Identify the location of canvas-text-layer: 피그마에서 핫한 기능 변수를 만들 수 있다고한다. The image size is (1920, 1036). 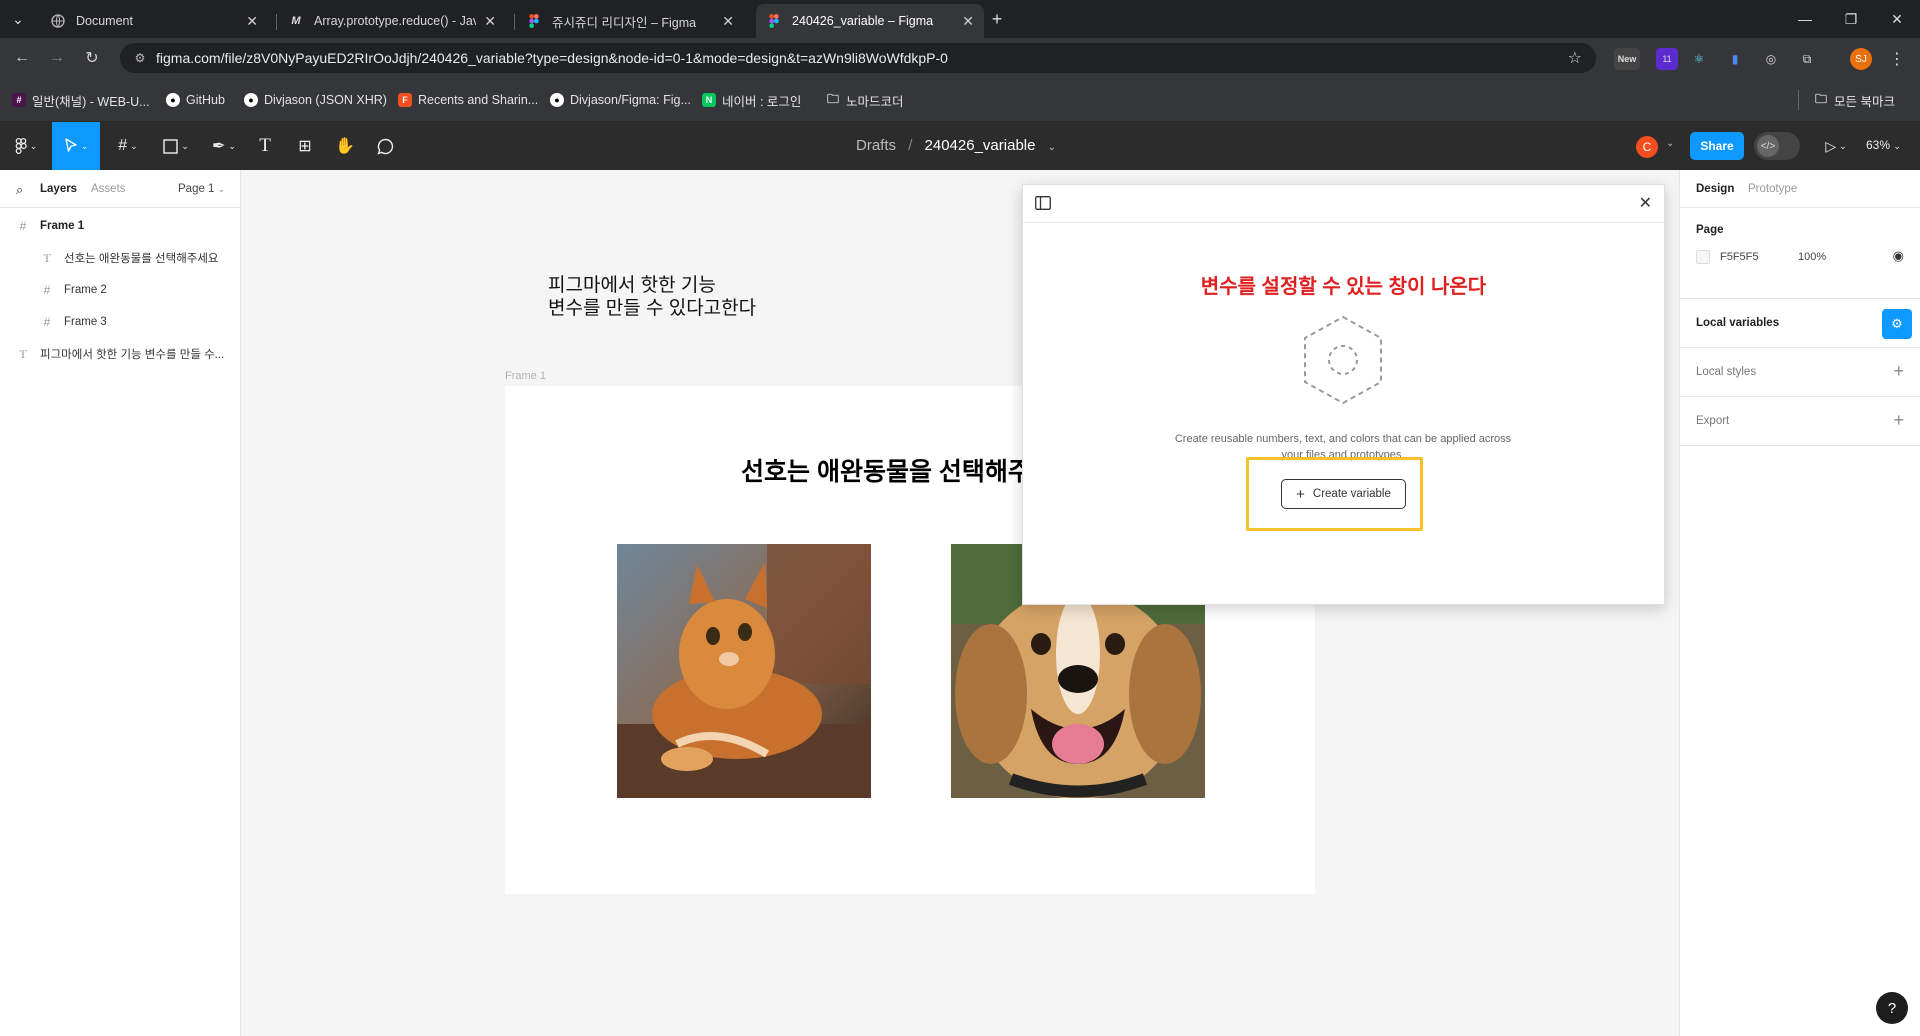
(652, 297).